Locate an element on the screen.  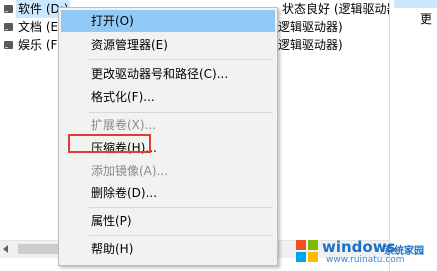
volume-name: 娱乐 (F is located at coordinates (38, 45).